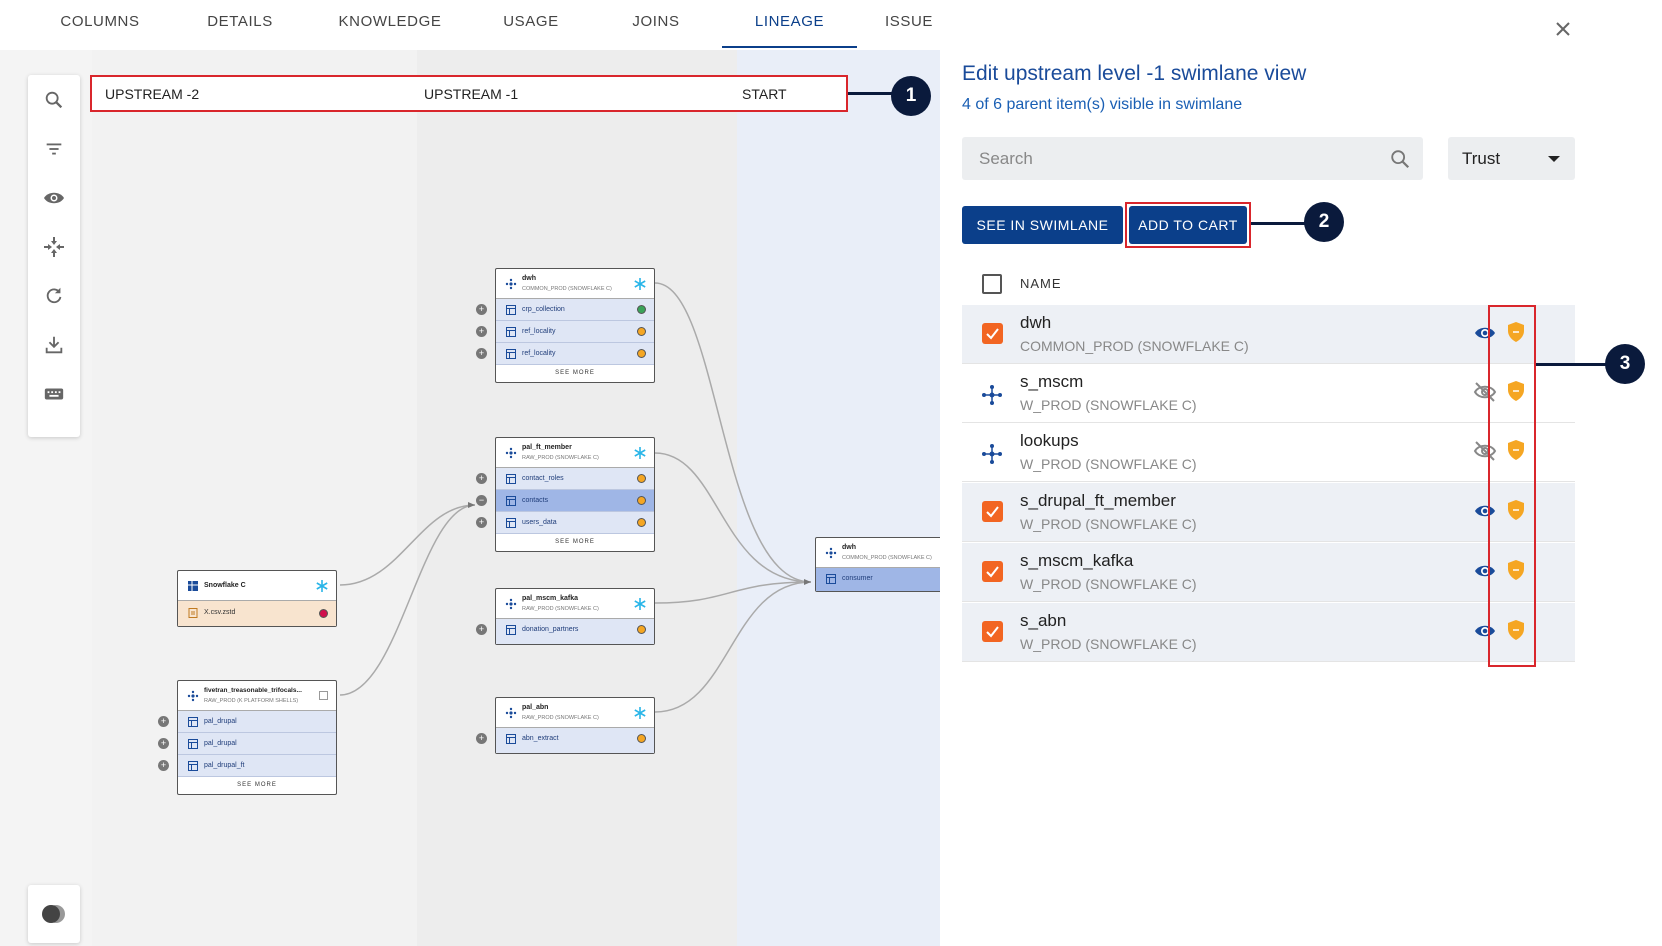 The image size is (1662, 946). What do you see at coordinates (1511, 158) in the screenshot?
I see `trust-filter-select: Trust` at bounding box center [1511, 158].